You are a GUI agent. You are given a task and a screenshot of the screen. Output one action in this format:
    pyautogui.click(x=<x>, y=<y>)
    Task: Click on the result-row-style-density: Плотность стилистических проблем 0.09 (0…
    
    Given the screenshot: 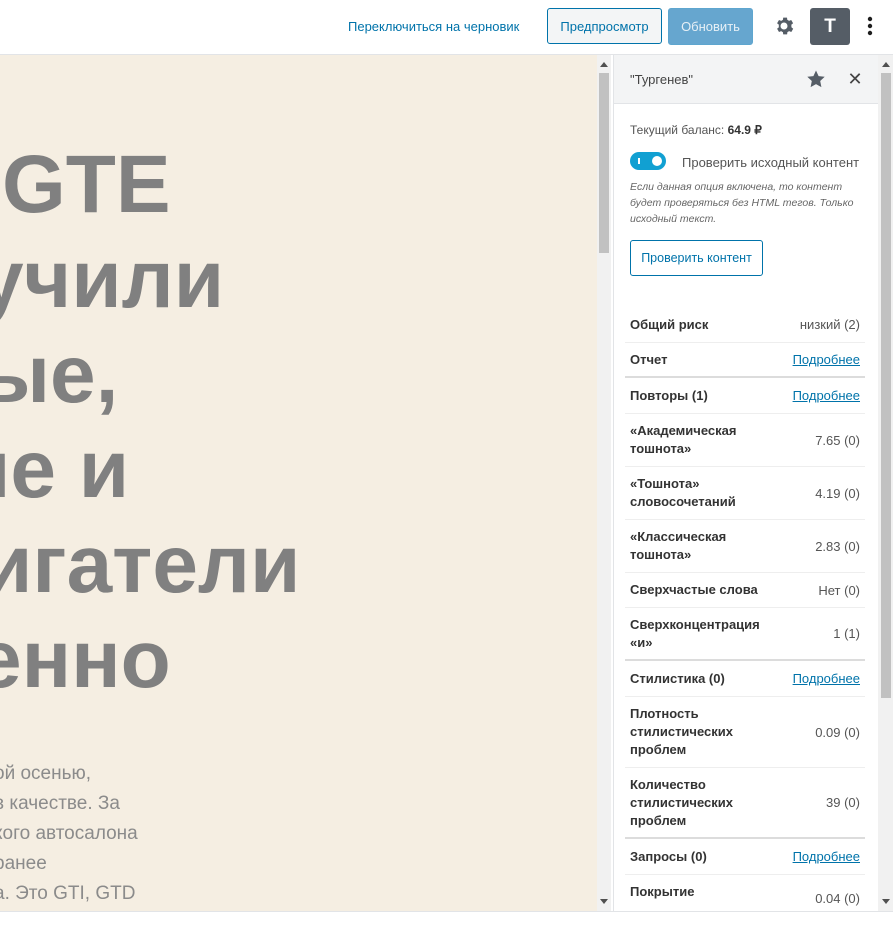 What is the action you would take?
    pyautogui.click(x=745, y=732)
    